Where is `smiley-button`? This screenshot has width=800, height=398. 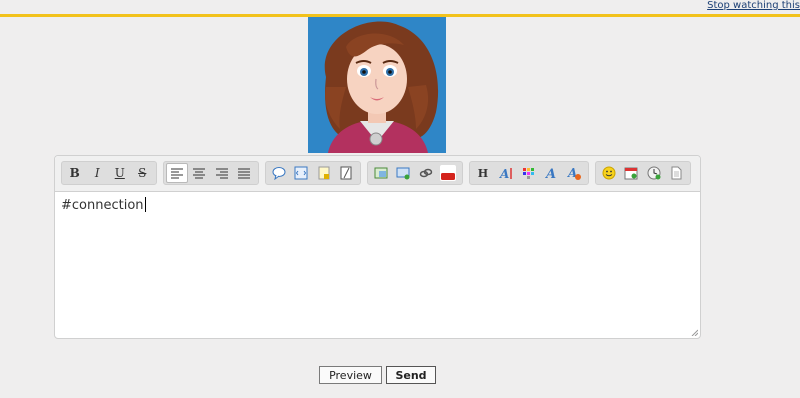
smiley-button is located at coordinates (609, 173).